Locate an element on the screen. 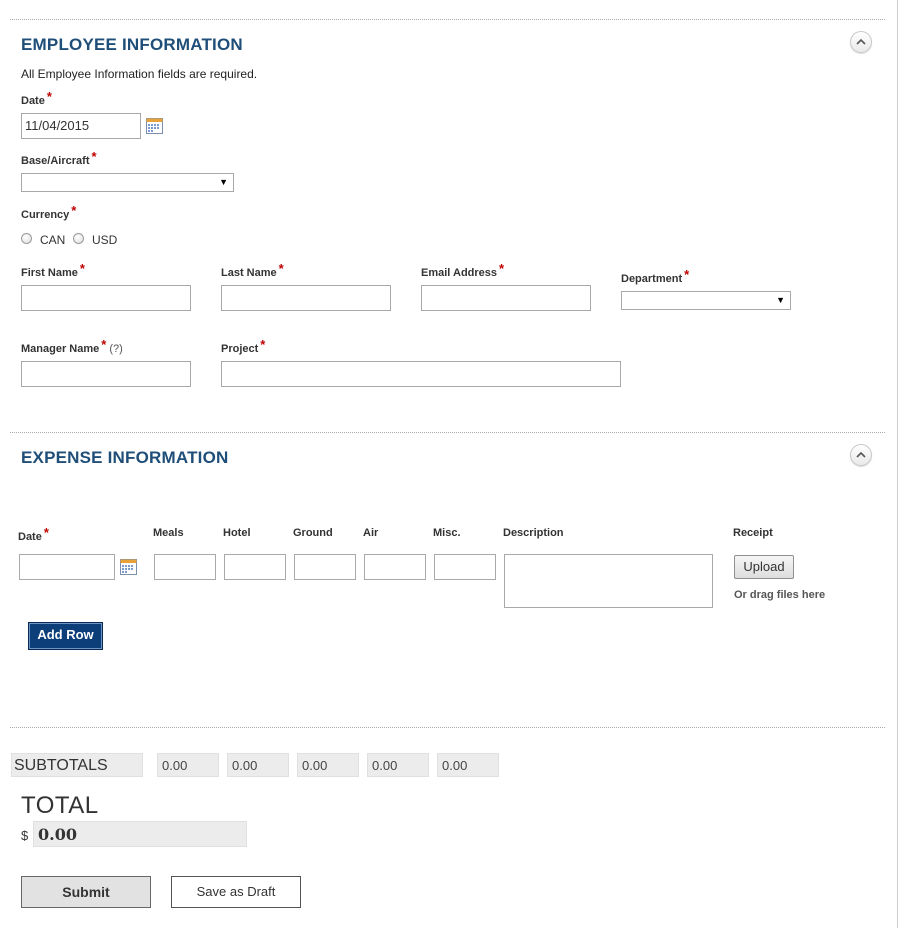 Image resolution: width=899 pixels, height=928 pixels. expense-col-ground: Ground is located at coordinates (313, 533).